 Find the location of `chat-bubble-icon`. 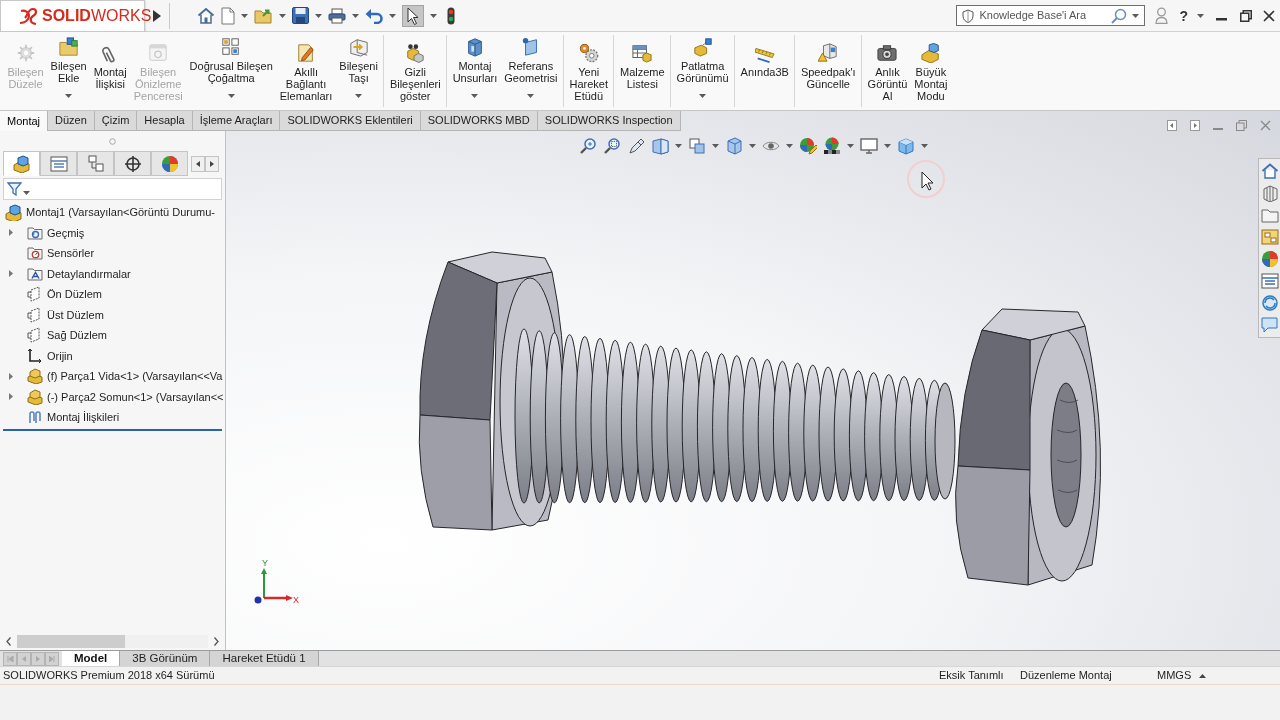

chat-bubble-icon is located at coordinates (1269, 325).